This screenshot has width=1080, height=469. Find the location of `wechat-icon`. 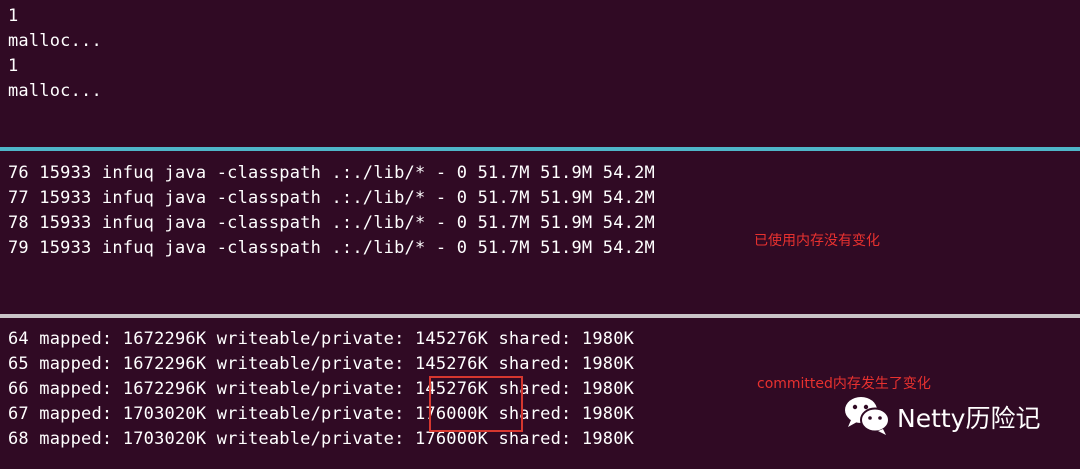

wechat-icon is located at coordinates (867, 417).